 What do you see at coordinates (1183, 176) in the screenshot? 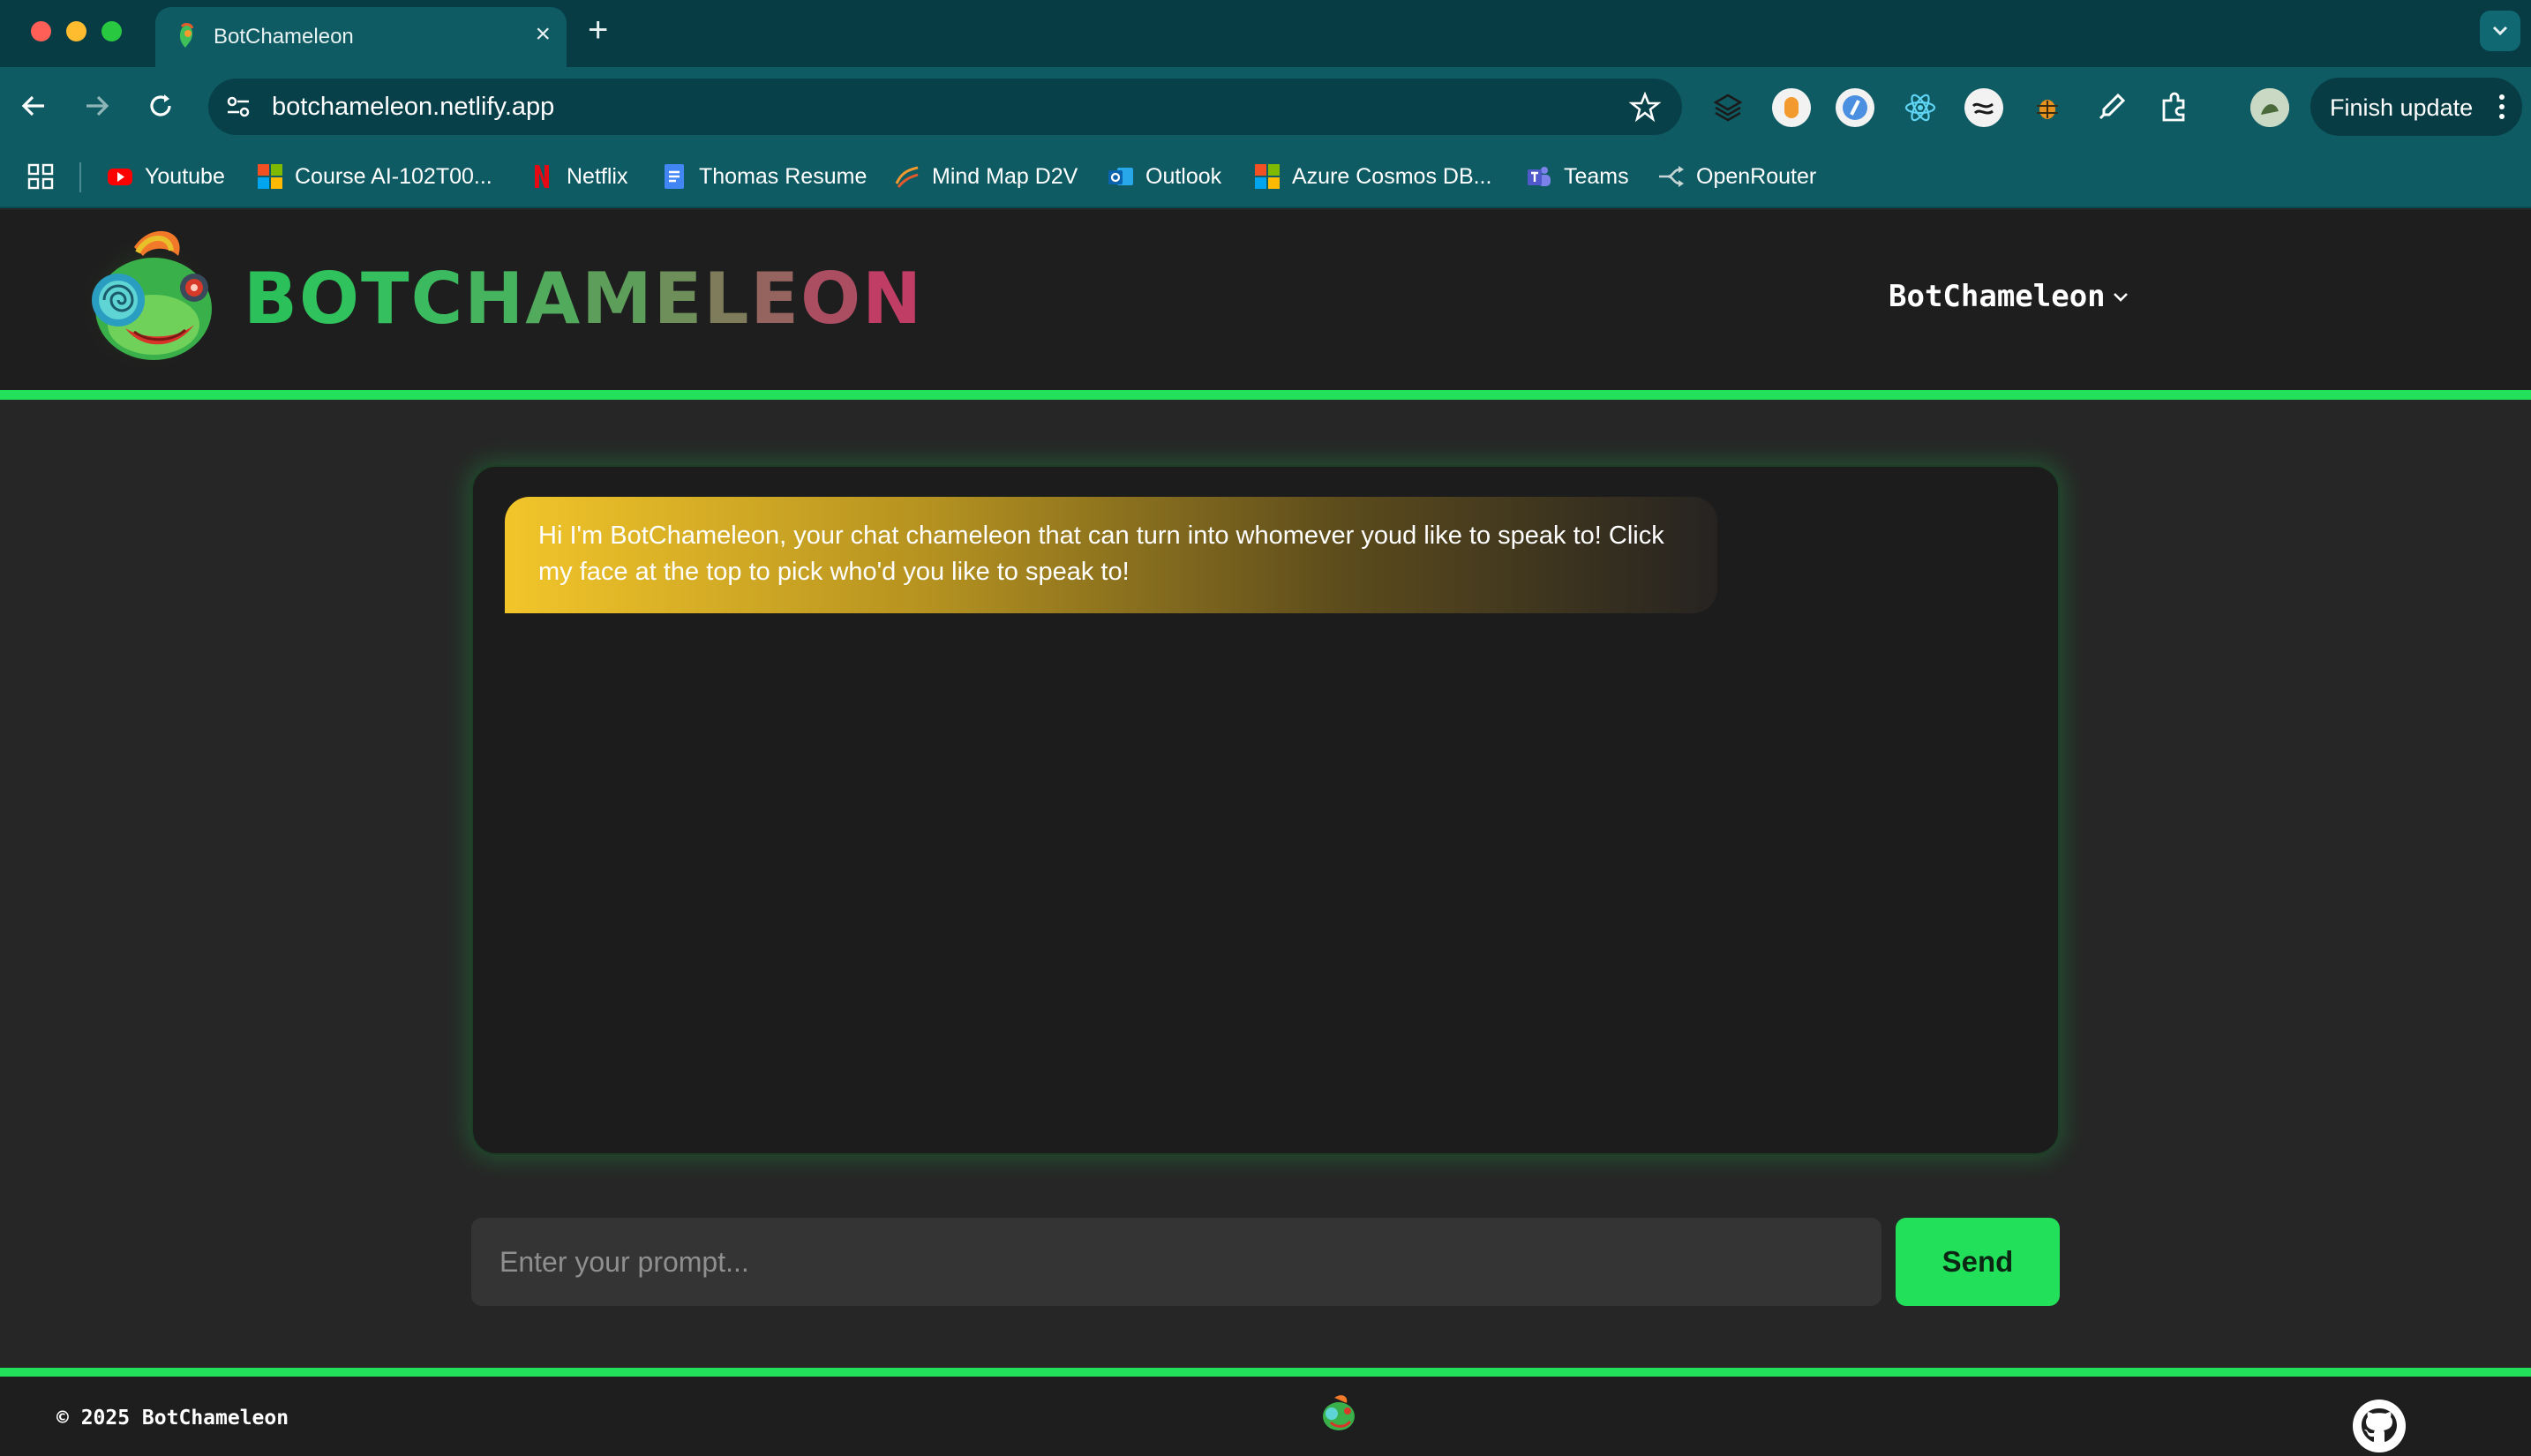
I see `bookmark-label: Outlook` at bounding box center [1183, 176].